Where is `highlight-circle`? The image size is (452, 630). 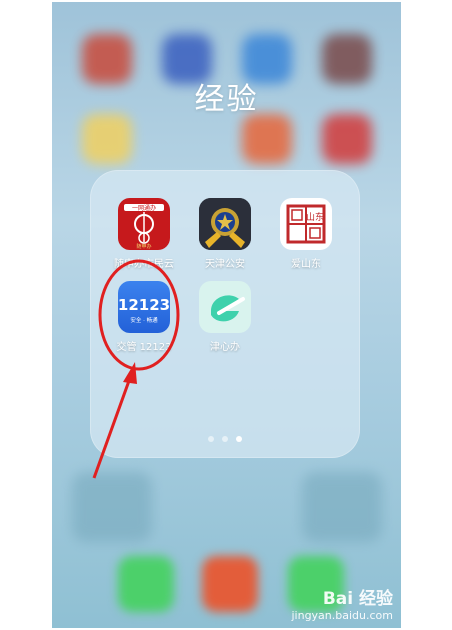
highlight-circle is located at coordinates (139, 315).